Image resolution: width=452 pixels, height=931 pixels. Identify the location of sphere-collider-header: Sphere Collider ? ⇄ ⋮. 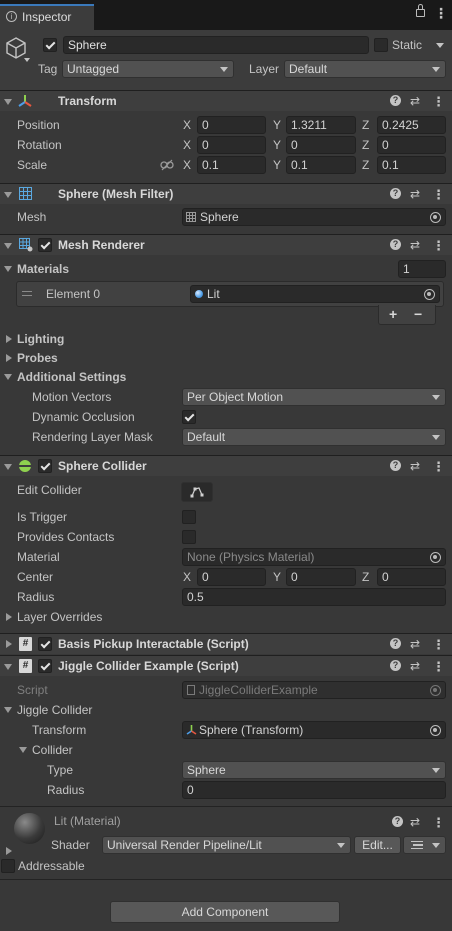
(226, 465).